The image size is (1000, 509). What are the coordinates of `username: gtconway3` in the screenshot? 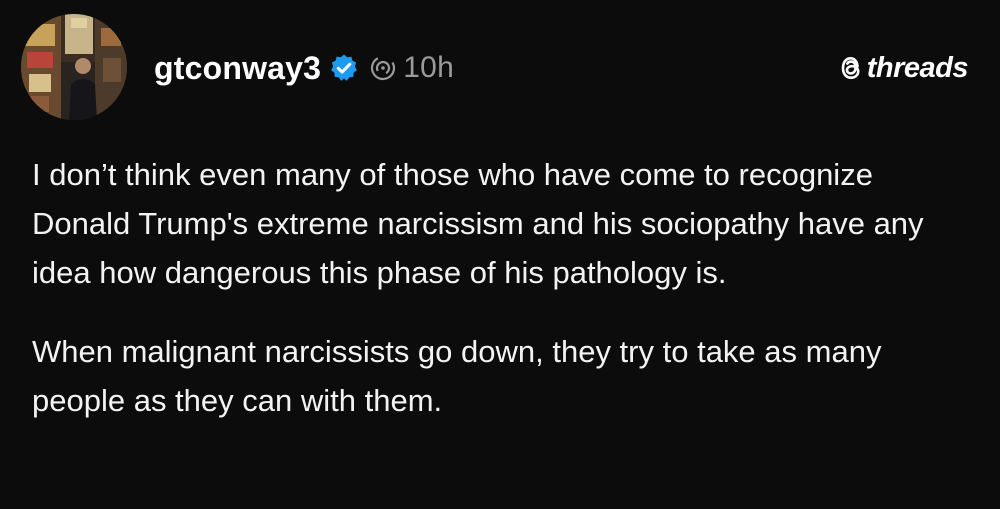 It's located at (237, 68).